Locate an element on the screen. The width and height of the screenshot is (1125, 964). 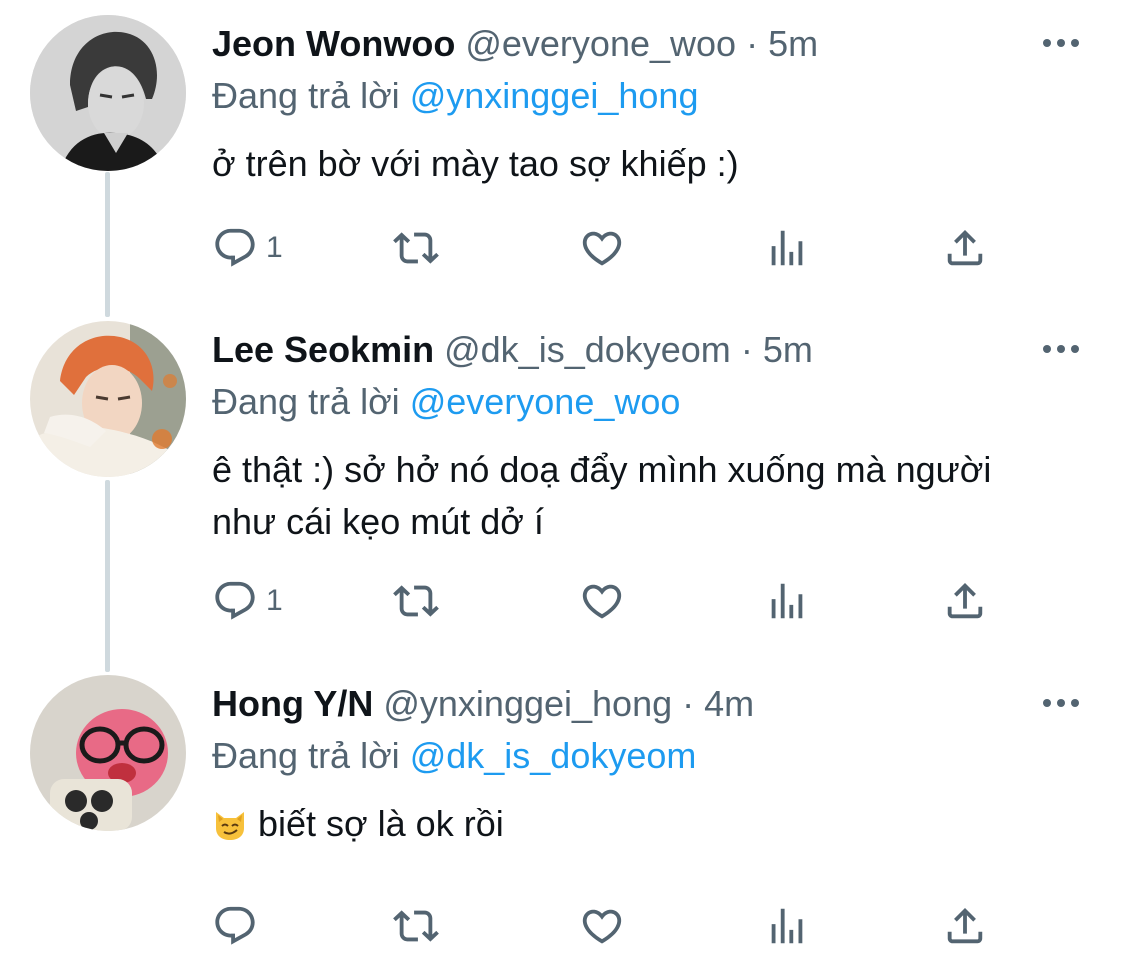
replying-to-handle: @ynxinggei_hong is located at coordinates (554, 95).